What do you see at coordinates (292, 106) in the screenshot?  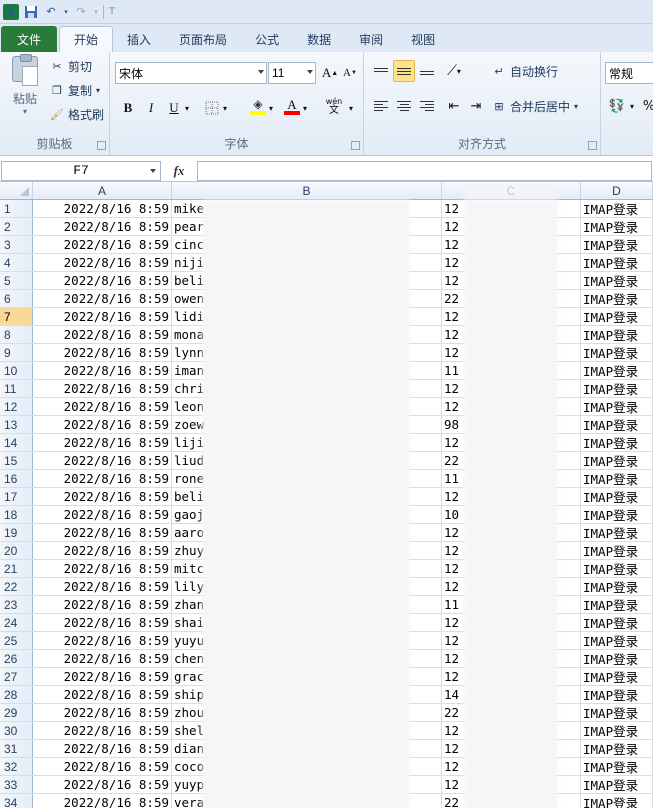 I see `font-color-button: A` at bounding box center [292, 106].